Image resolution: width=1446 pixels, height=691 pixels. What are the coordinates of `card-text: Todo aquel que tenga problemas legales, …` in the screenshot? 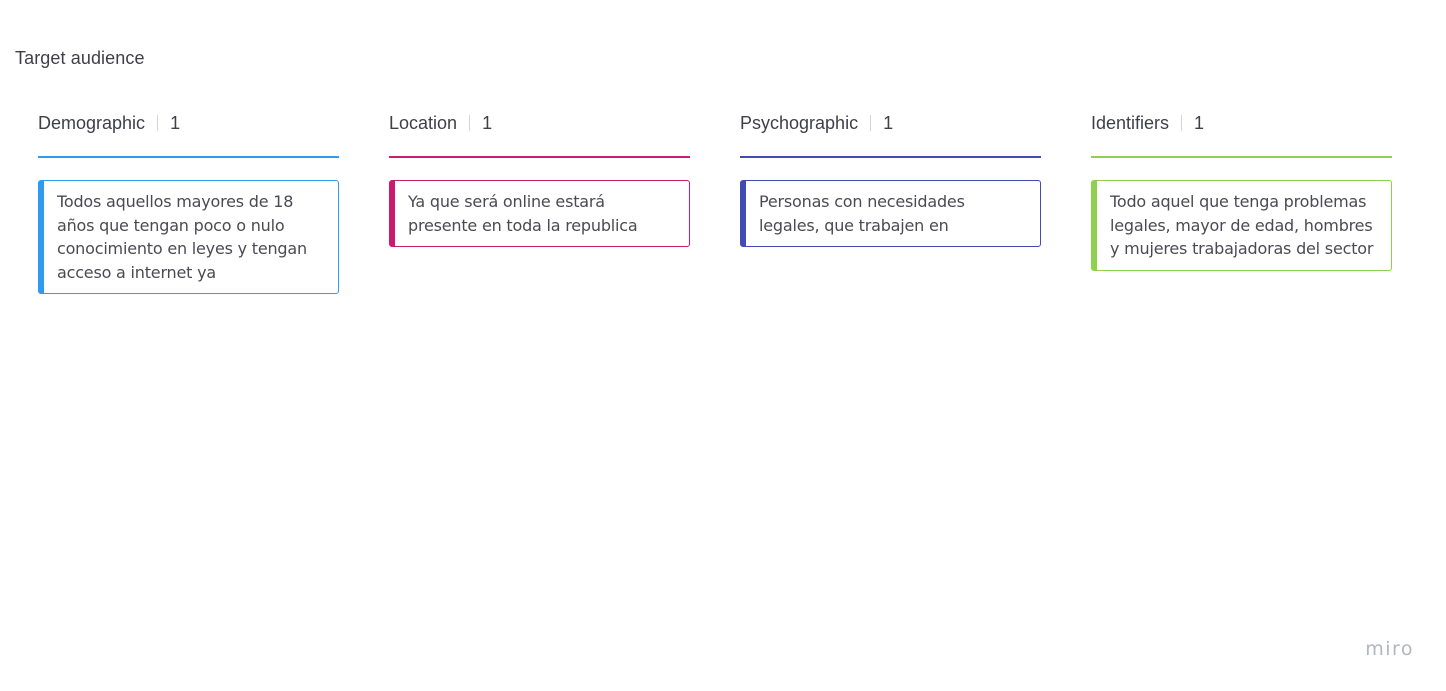 It's located at (1242, 225).